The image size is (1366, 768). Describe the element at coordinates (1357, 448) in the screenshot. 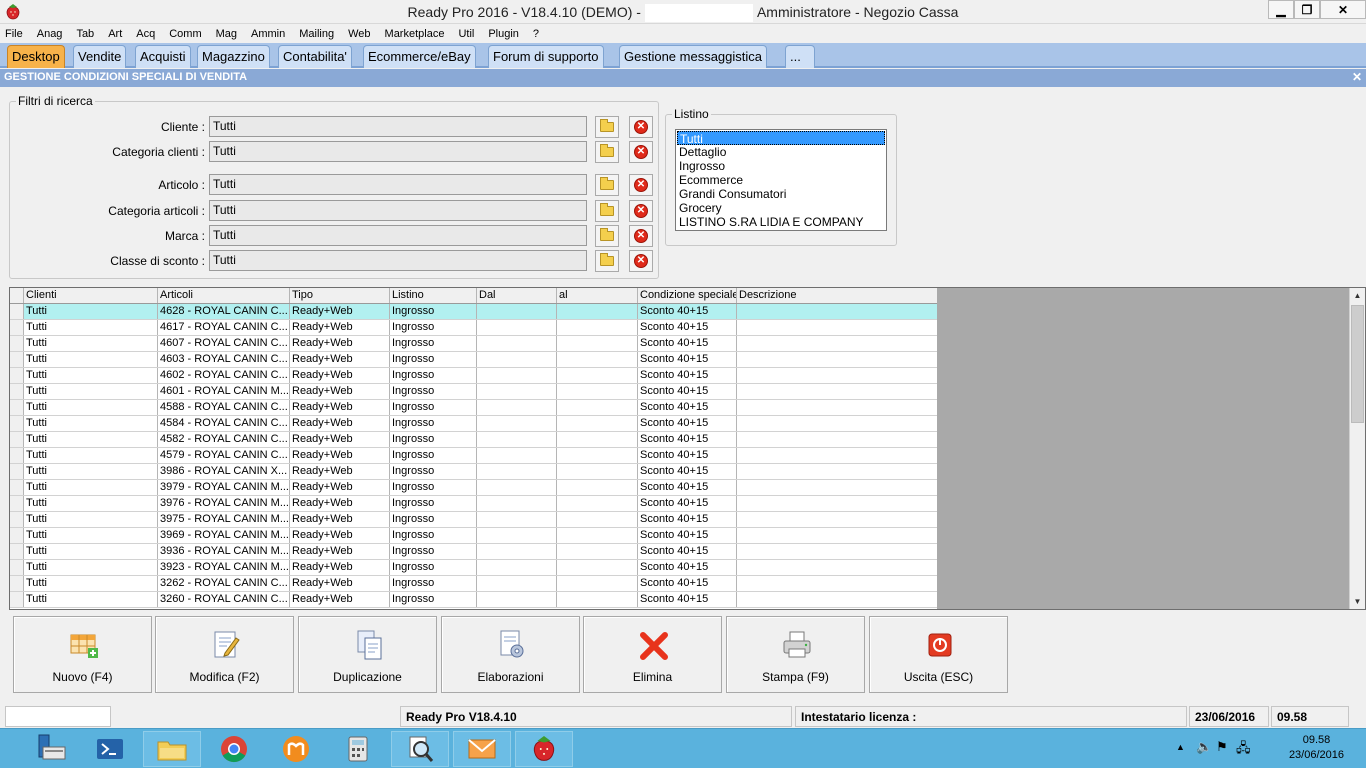

I see `grid-vertical-scrollbar: ▲ ▼` at that location.